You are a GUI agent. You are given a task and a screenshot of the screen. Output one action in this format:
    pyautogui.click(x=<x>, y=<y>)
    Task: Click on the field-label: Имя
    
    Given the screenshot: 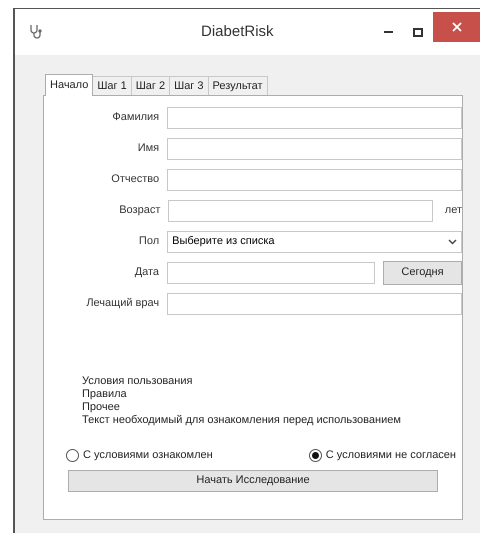 What is the action you would take?
    pyautogui.click(x=148, y=148)
    